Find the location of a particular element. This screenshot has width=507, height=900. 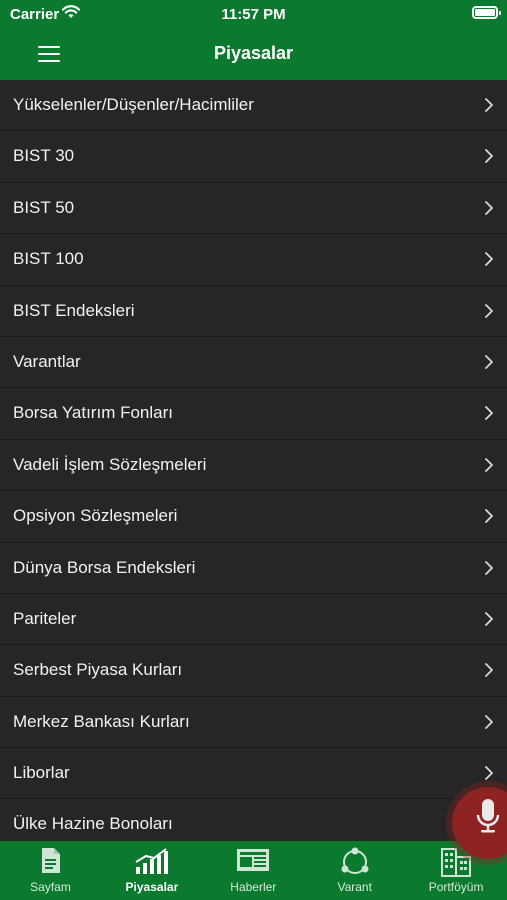

market-list-item-label: BIST 100 is located at coordinates (48, 259).